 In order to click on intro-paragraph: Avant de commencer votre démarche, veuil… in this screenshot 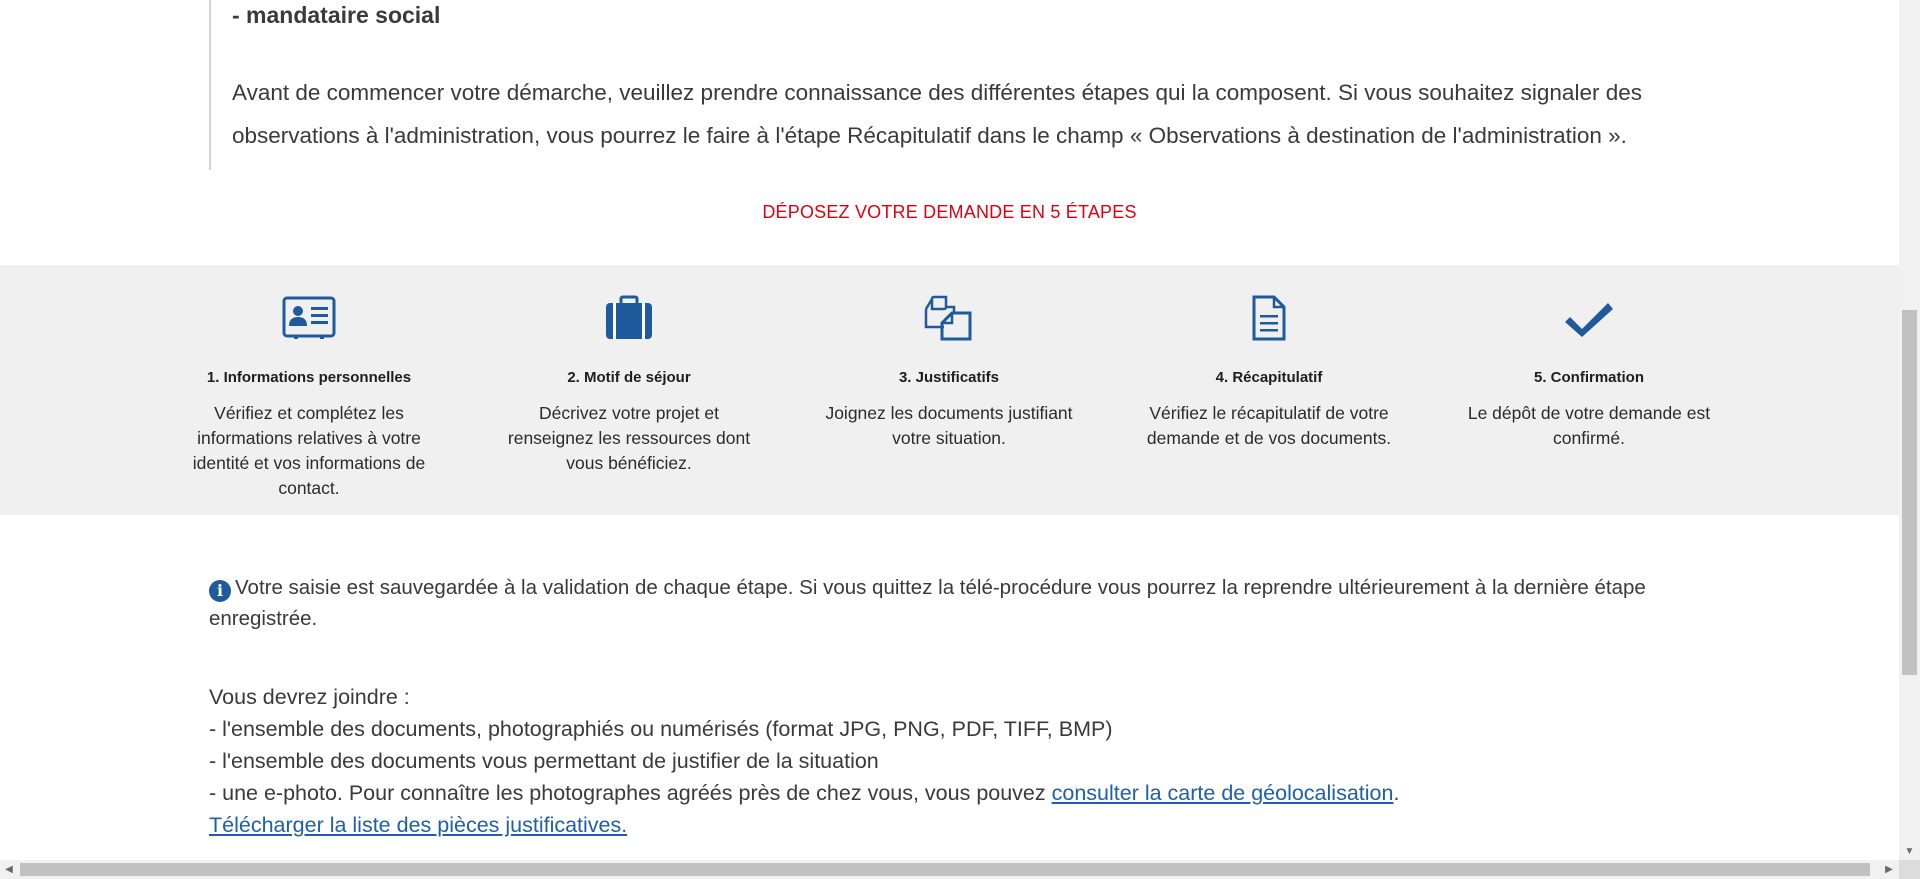, I will do `click(937, 114)`.